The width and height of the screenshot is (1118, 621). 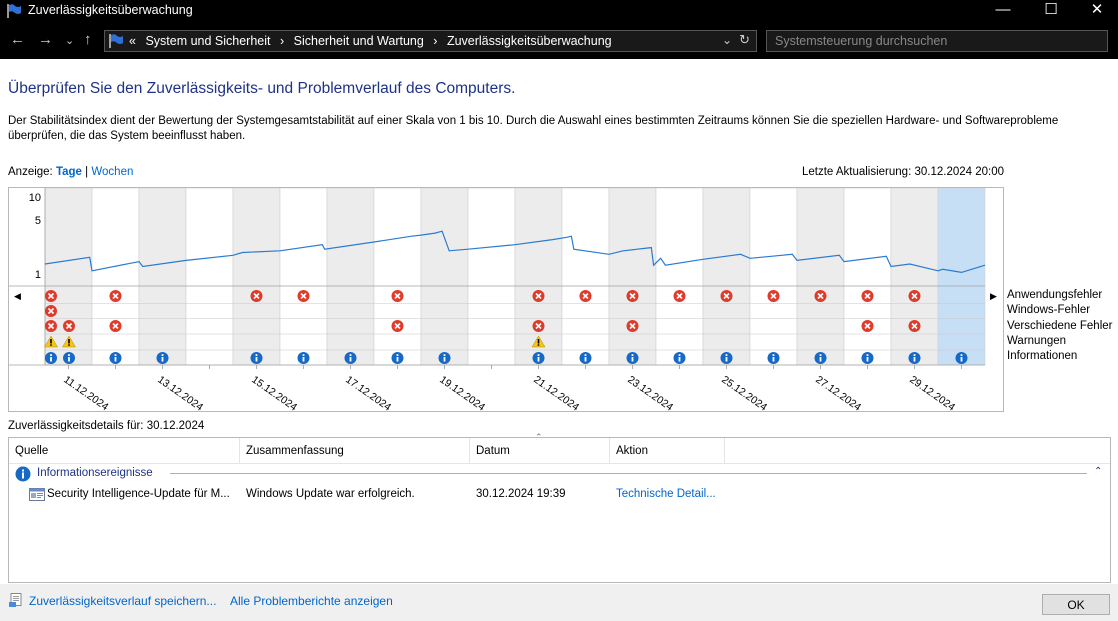 What do you see at coordinates (17, 296) in the screenshot?
I see `scroll-left-icon: ◀` at bounding box center [17, 296].